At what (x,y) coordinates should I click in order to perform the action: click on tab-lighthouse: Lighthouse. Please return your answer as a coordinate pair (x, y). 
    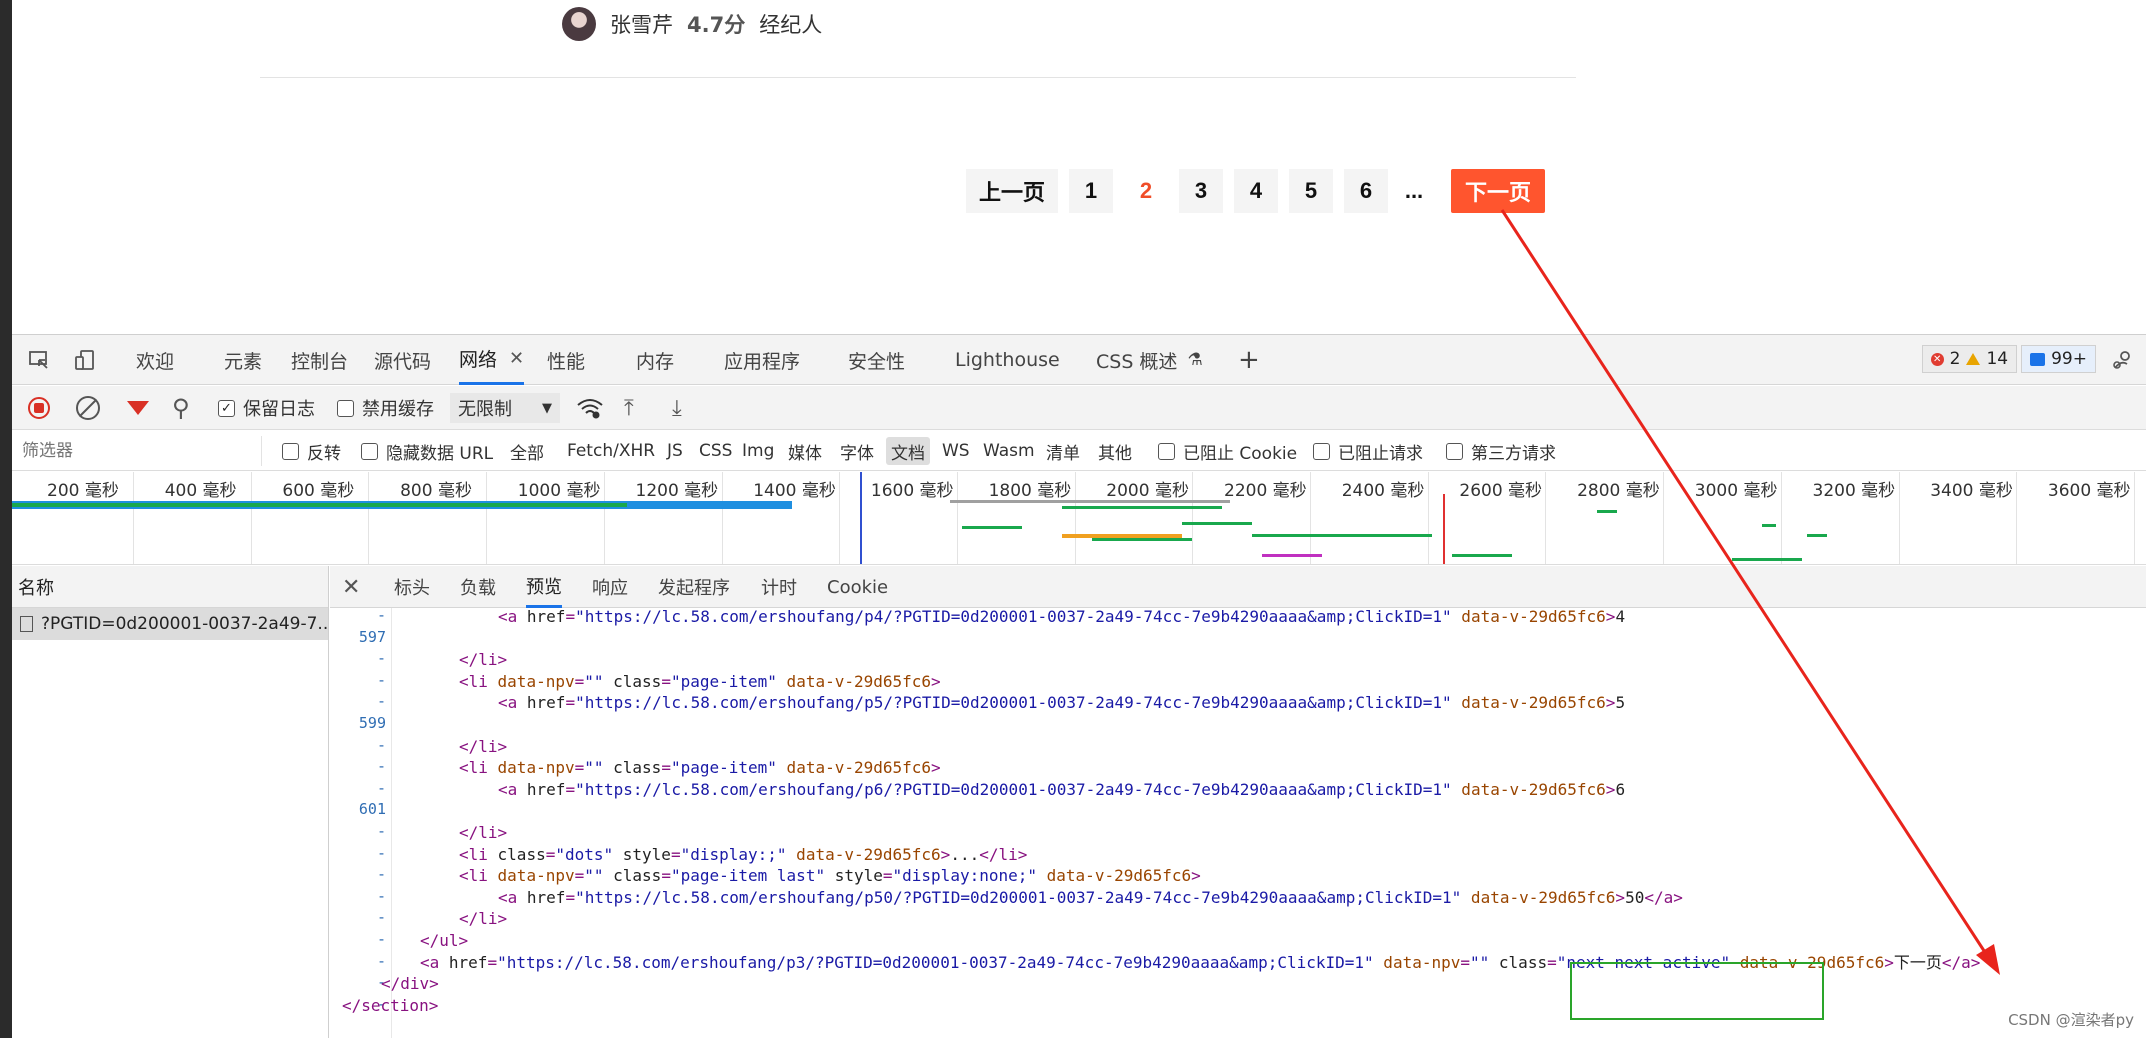
    Looking at the image, I should click on (1007, 360).